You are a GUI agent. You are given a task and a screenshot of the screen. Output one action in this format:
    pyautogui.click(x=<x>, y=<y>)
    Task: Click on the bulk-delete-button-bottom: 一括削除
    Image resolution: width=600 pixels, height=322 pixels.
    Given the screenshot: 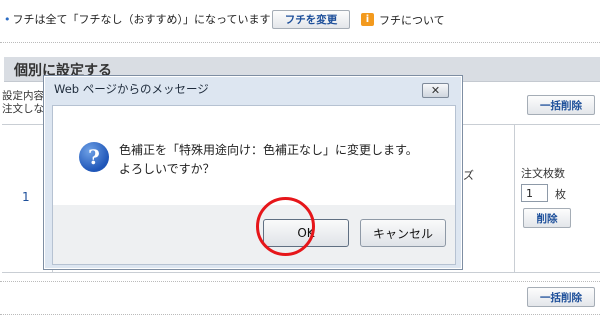 What is the action you would take?
    pyautogui.click(x=561, y=297)
    